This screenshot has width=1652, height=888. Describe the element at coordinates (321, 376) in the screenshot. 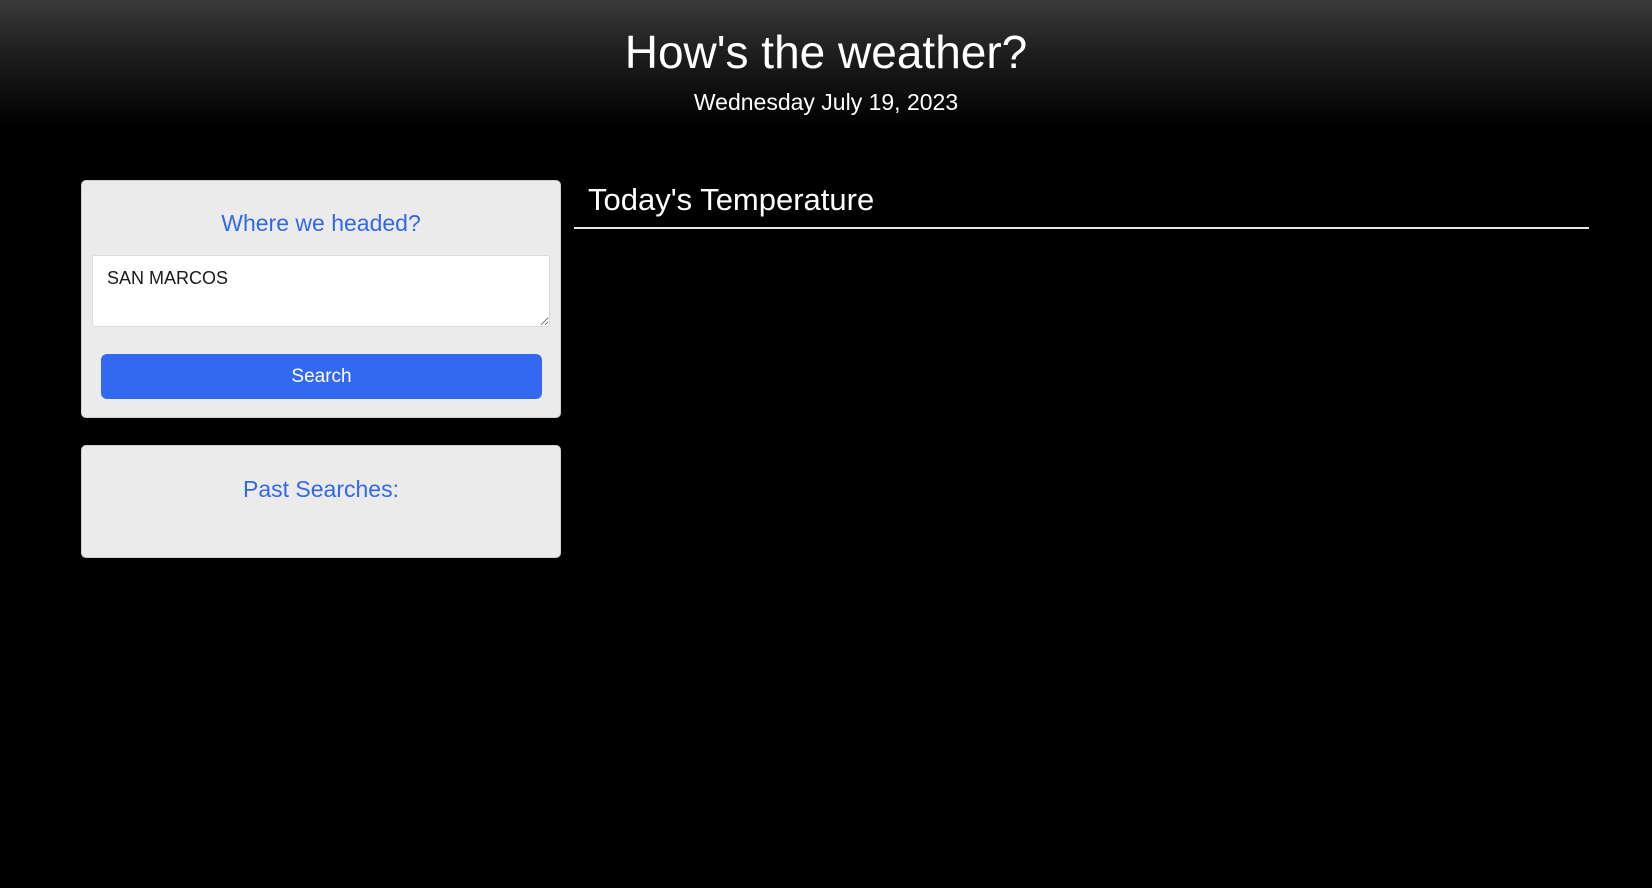

I see `search-button: Search` at that location.